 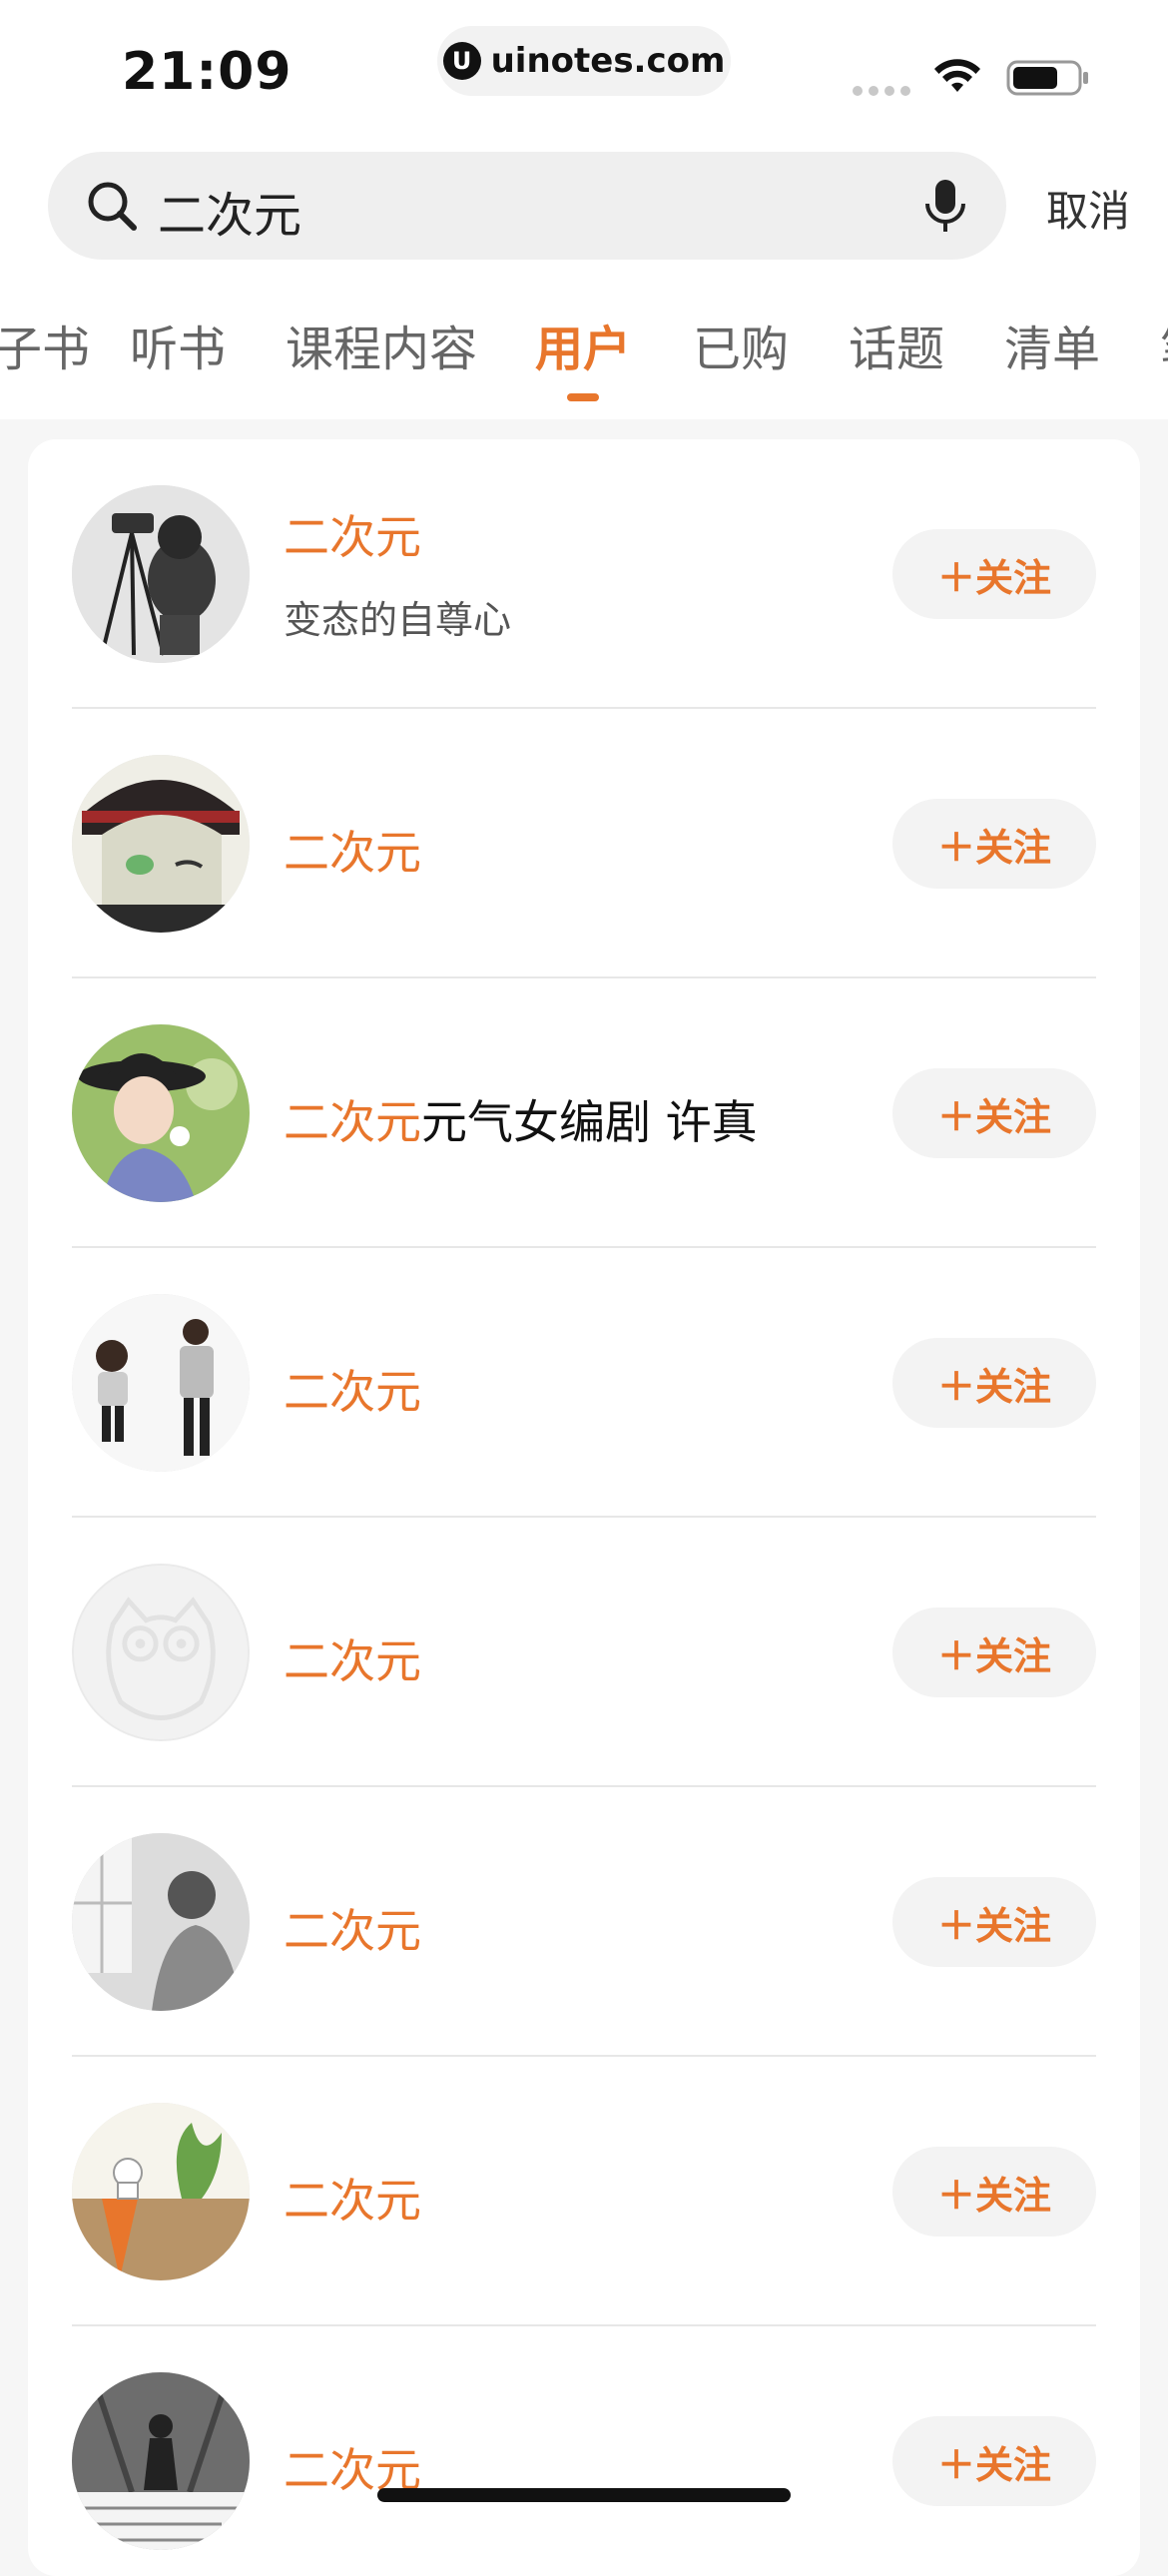 I want to click on search-input: 二次元, so click(x=527, y=206).